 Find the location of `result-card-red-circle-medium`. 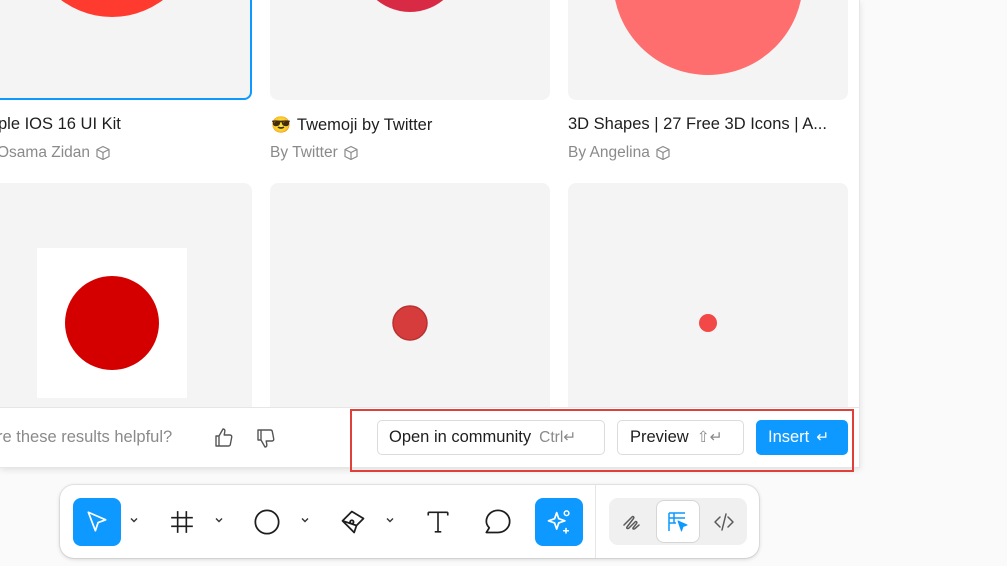

result-card-red-circle-medium is located at coordinates (410, 303).